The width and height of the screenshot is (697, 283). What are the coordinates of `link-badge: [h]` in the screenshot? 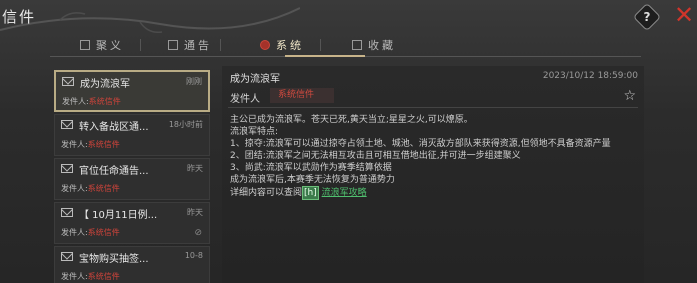 It's located at (310, 193).